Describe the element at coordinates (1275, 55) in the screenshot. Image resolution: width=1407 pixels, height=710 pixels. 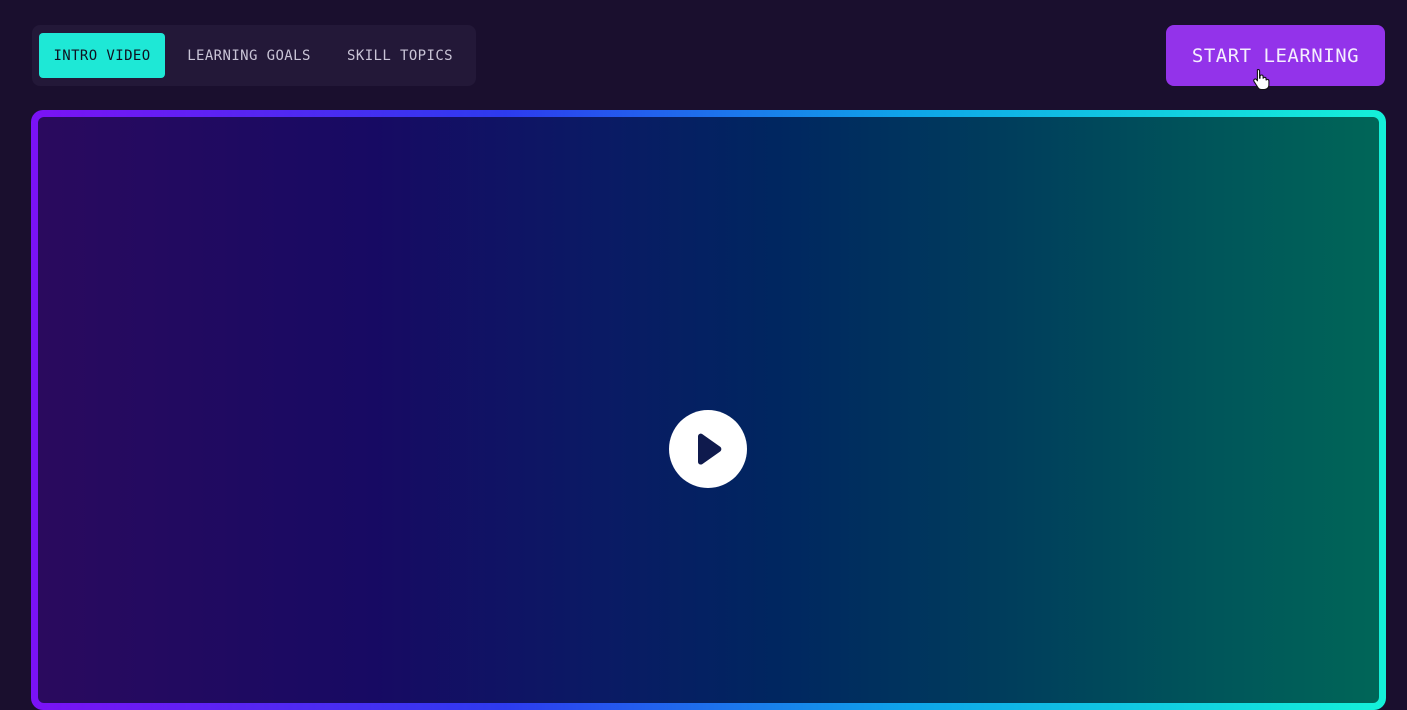
I see `start-learning-button: START LEARNING` at that location.